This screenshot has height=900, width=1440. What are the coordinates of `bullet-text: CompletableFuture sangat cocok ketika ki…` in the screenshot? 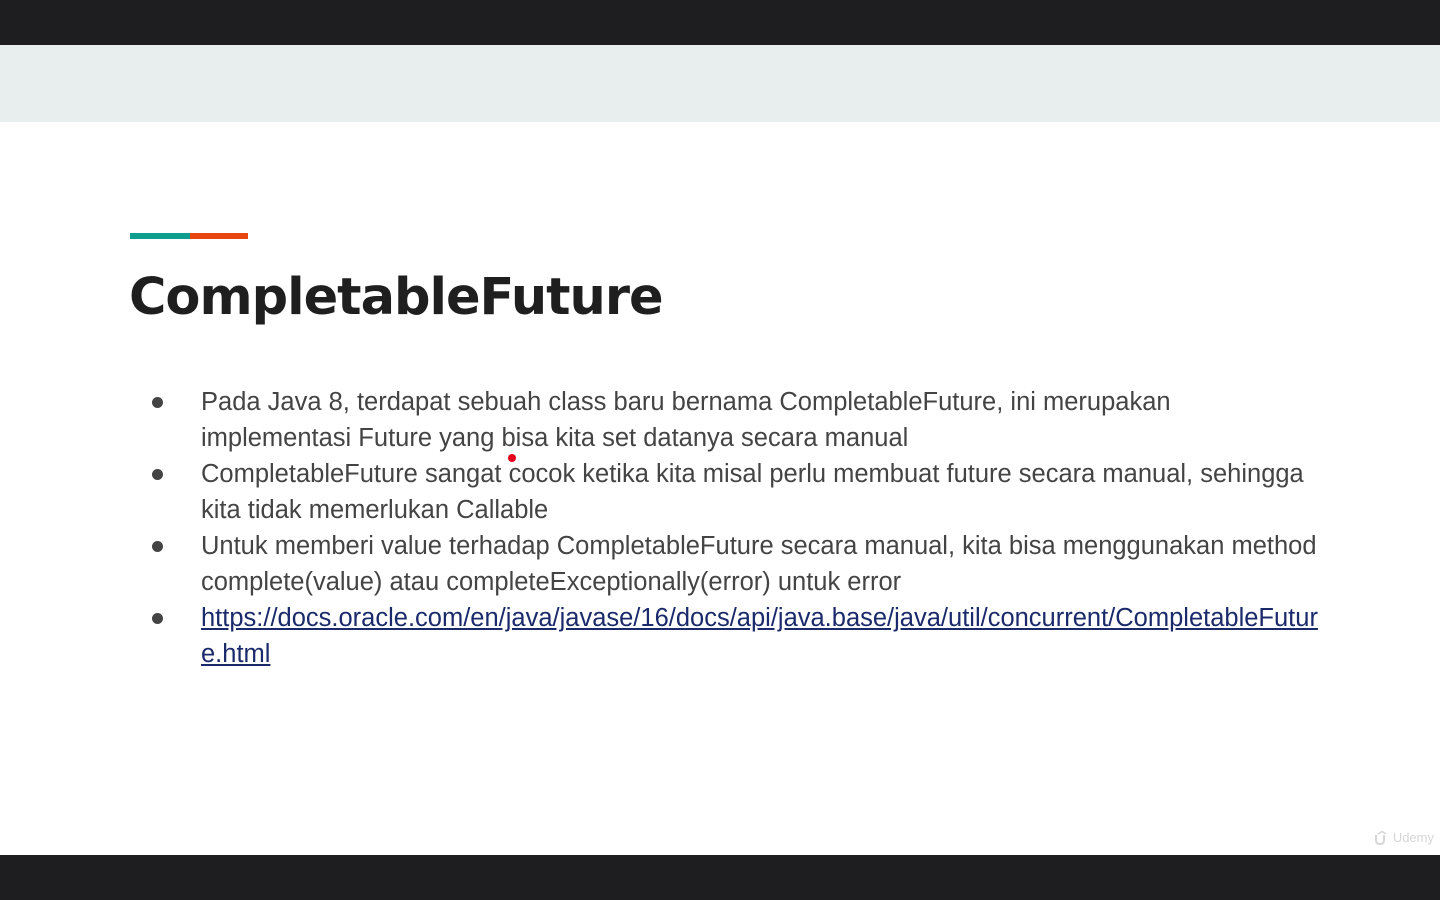 It's located at (752, 492).